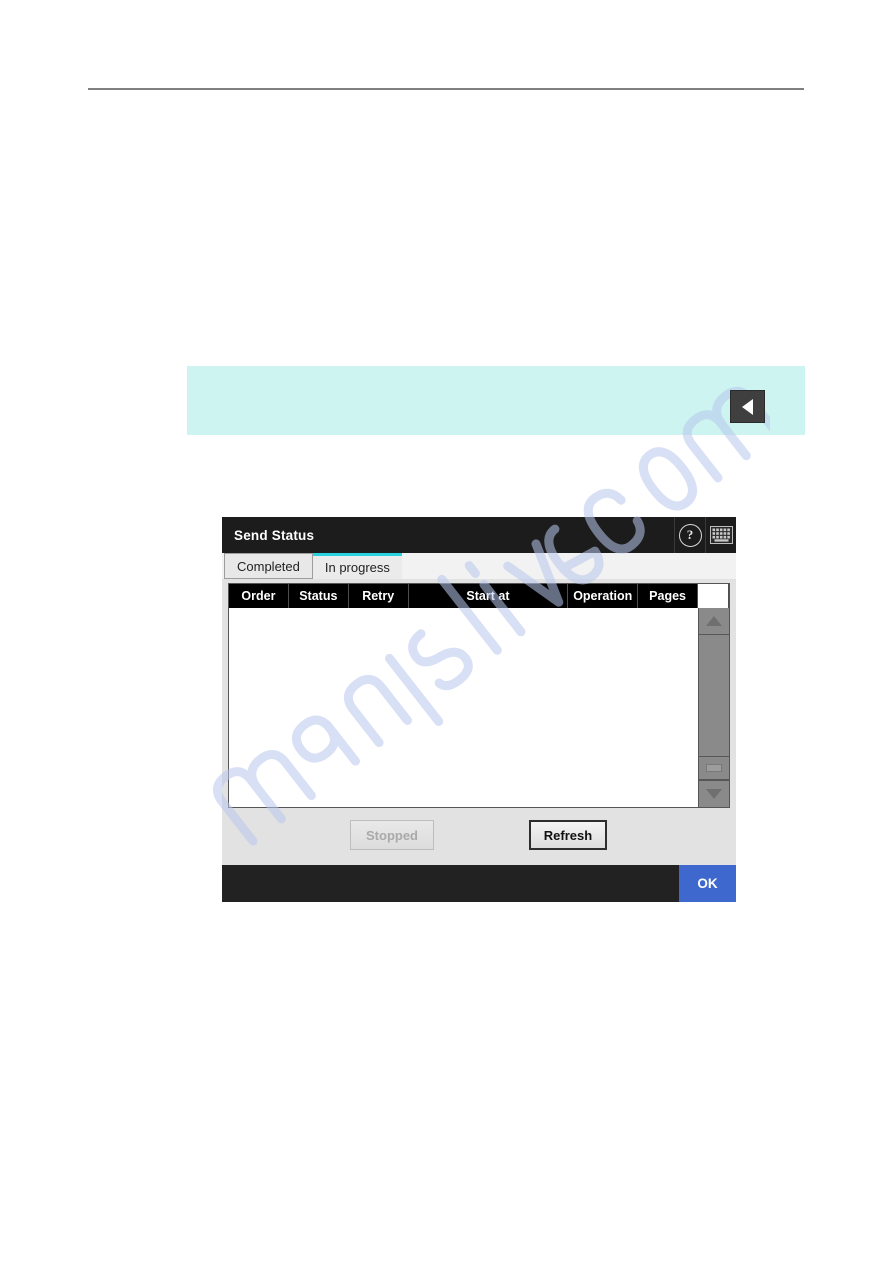  What do you see at coordinates (479, 836) in the screenshot?
I see `dialog-action-row: Stopped Refresh` at bounding box center [479, 836].